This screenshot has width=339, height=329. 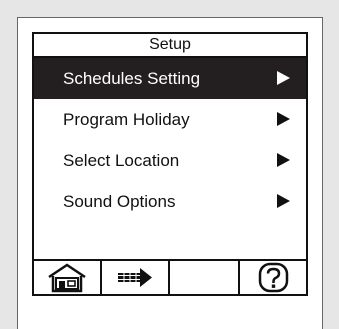 I want to click on menu-item-schedules-setting: Schedules Setting, so click(x=170, y=78).